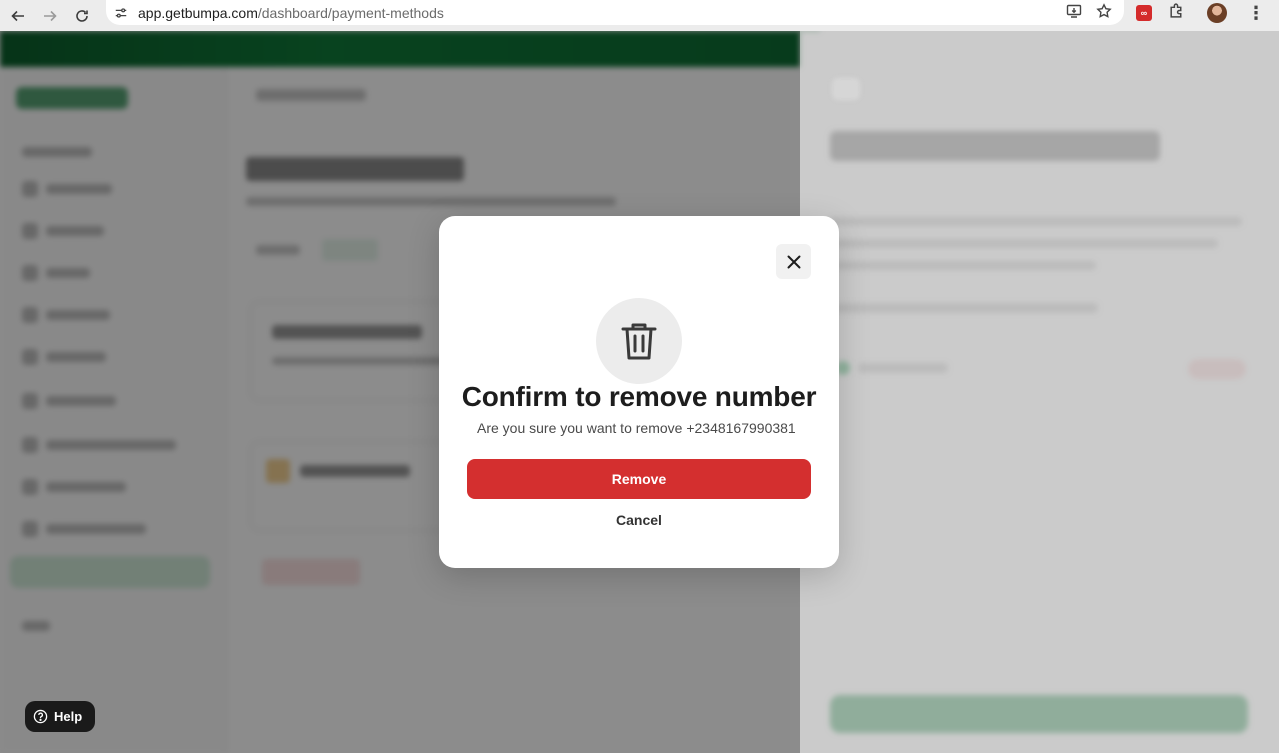 The height and width of the screenshot is (753, 1279). I want to click on url-path: /dashboard/payment-methods, so click(350, 12).